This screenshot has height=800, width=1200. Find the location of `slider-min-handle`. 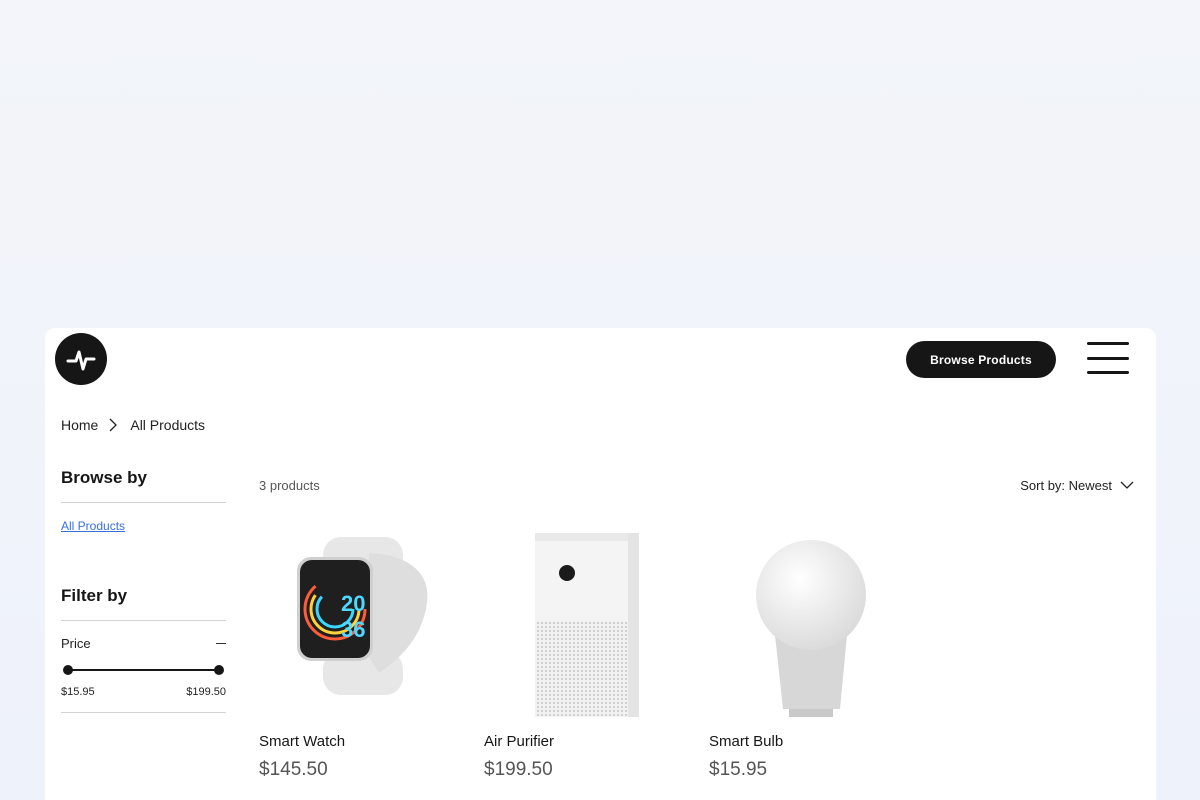

slider-min-handle is located at coordinates (68, 670).